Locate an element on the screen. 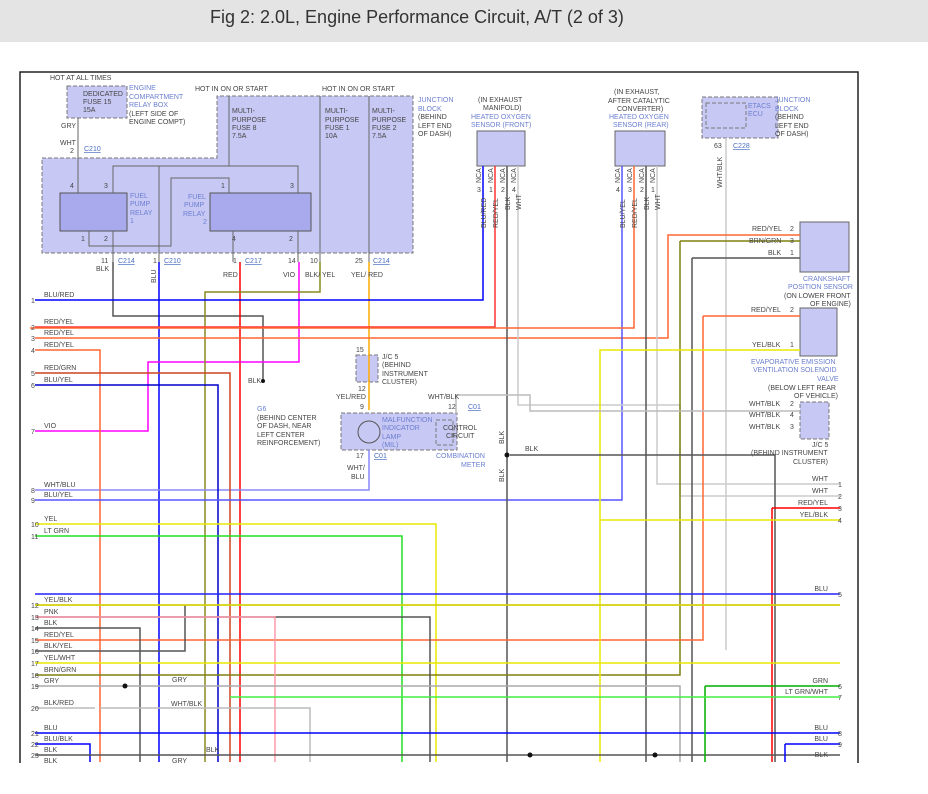 This screenshot has height=794, width=928. label: (BEHIND INSTRUMENT is located at coordinates (789, 453).